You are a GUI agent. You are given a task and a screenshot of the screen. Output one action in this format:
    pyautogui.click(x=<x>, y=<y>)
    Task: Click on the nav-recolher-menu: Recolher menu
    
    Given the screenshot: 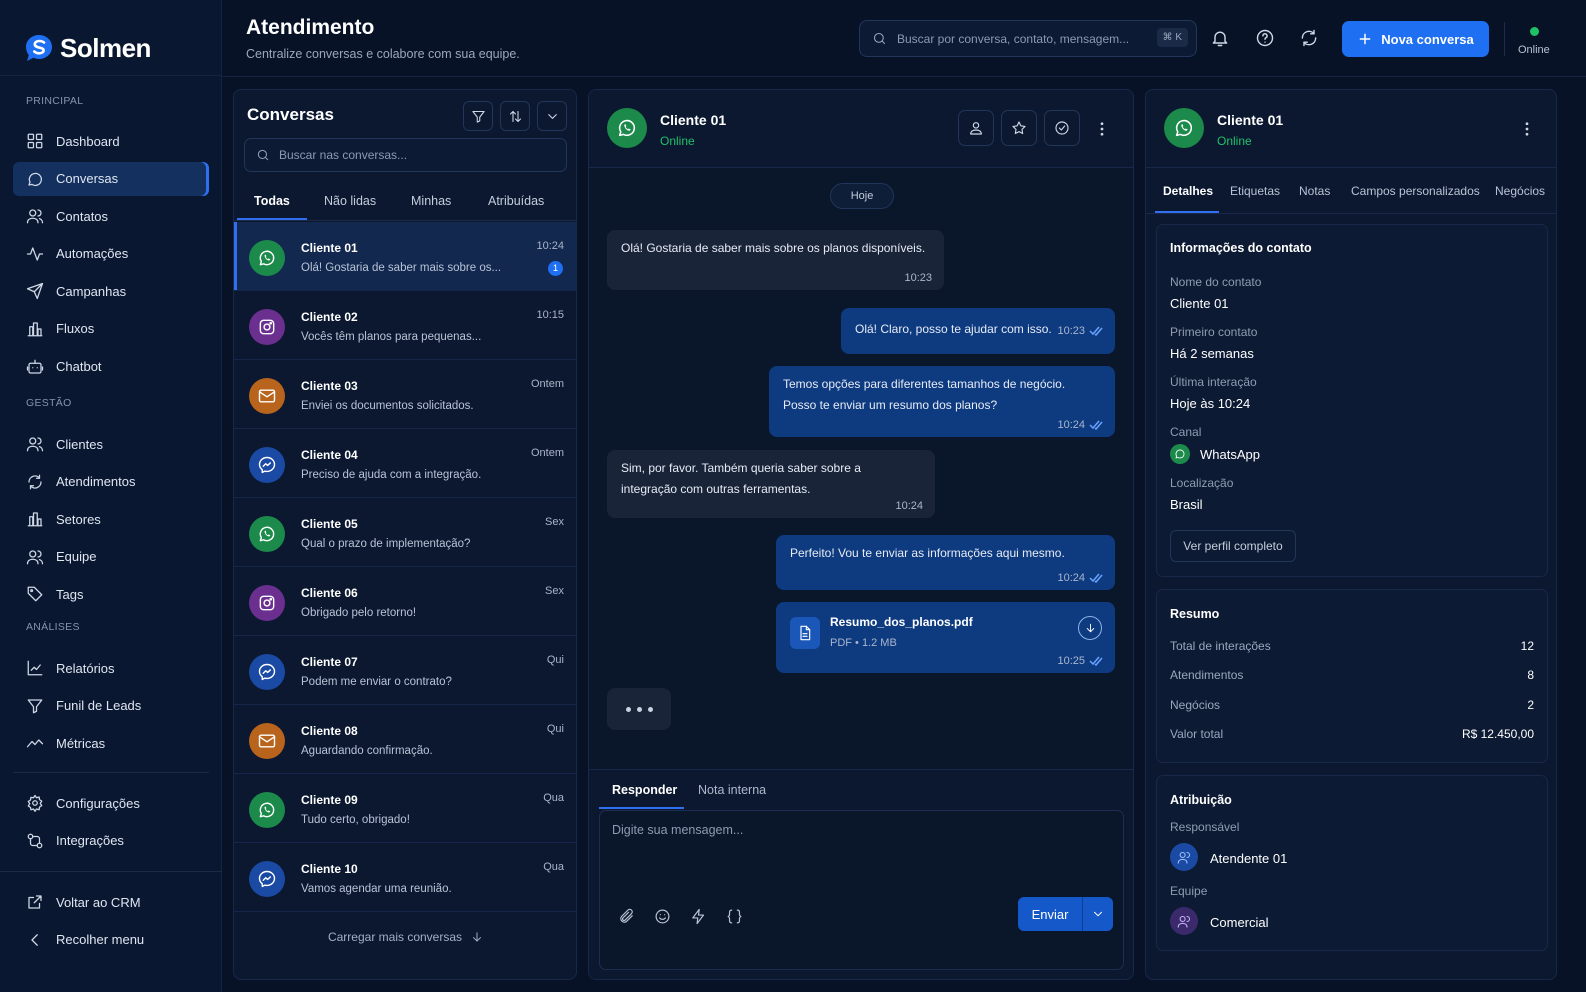 What is the action you would take?
    pyautogui.click(x=111, y=940)
    